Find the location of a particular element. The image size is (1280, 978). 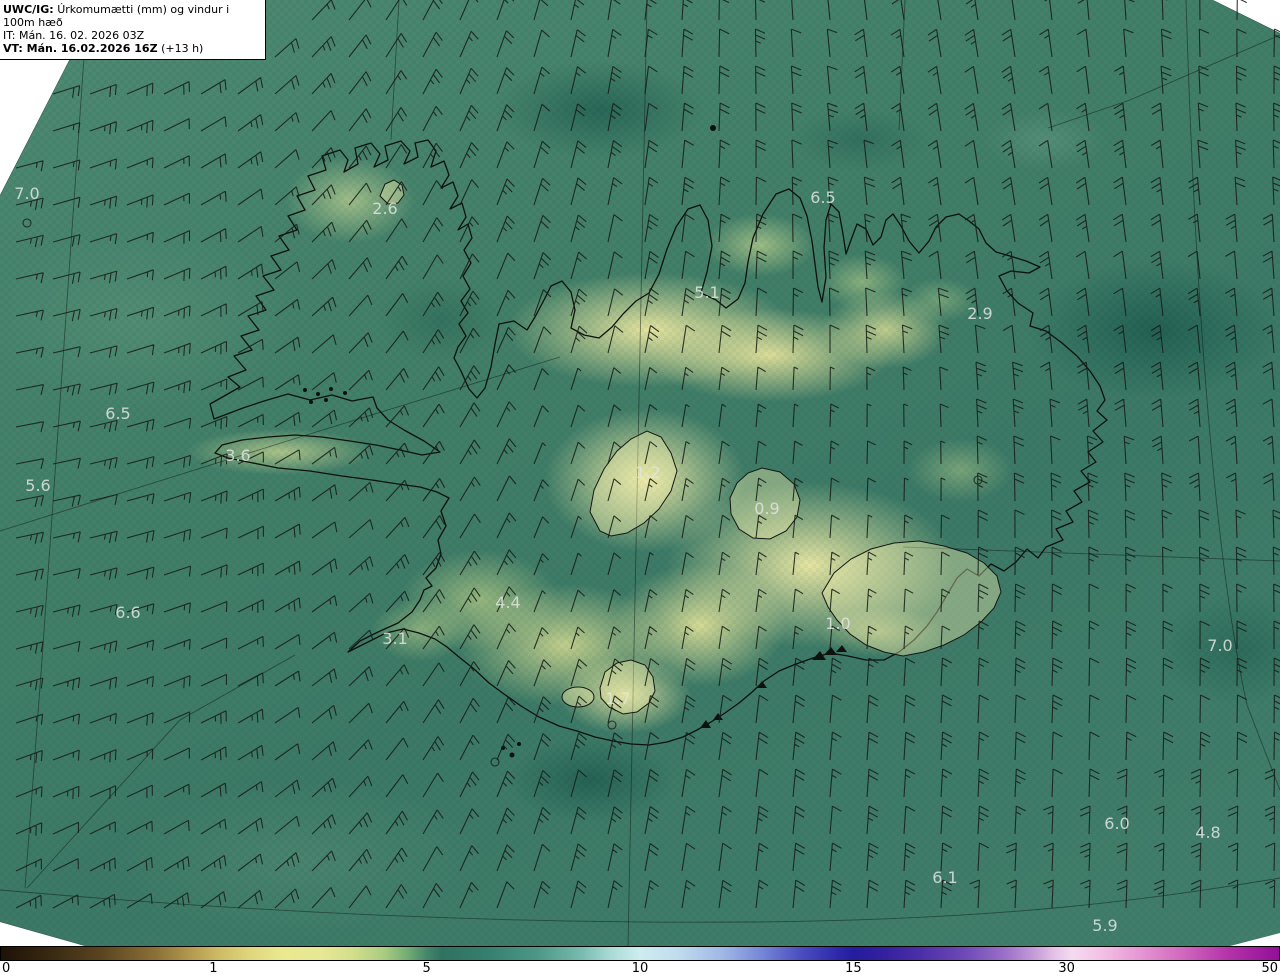

precip-value-label: 2.6 is located at coordinates (384, 208).